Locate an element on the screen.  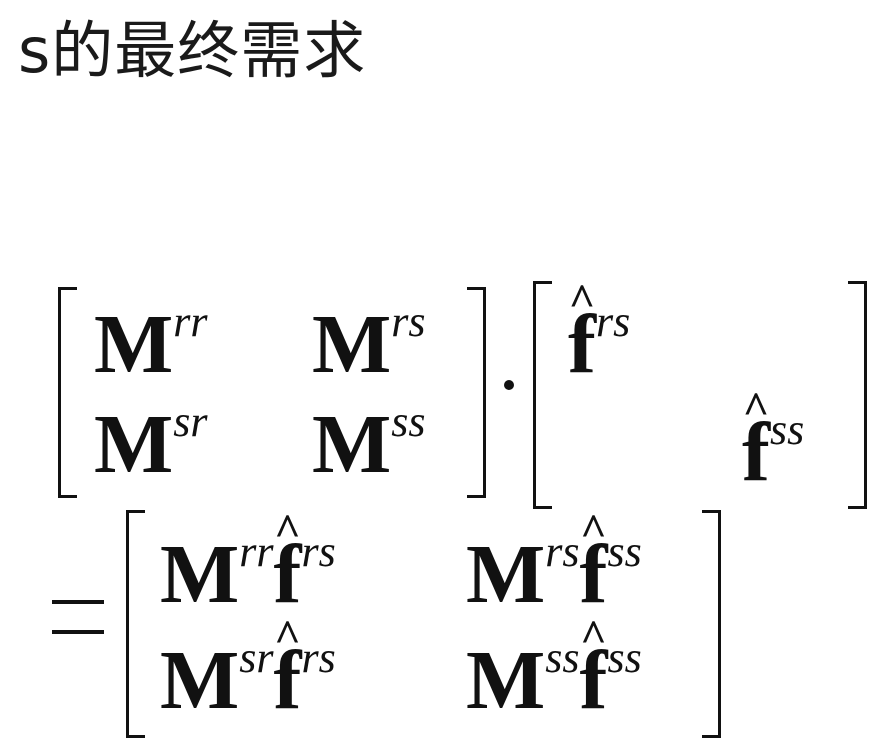
matrix-entry-M-sr: Msr is located at coordinates (151, 443).